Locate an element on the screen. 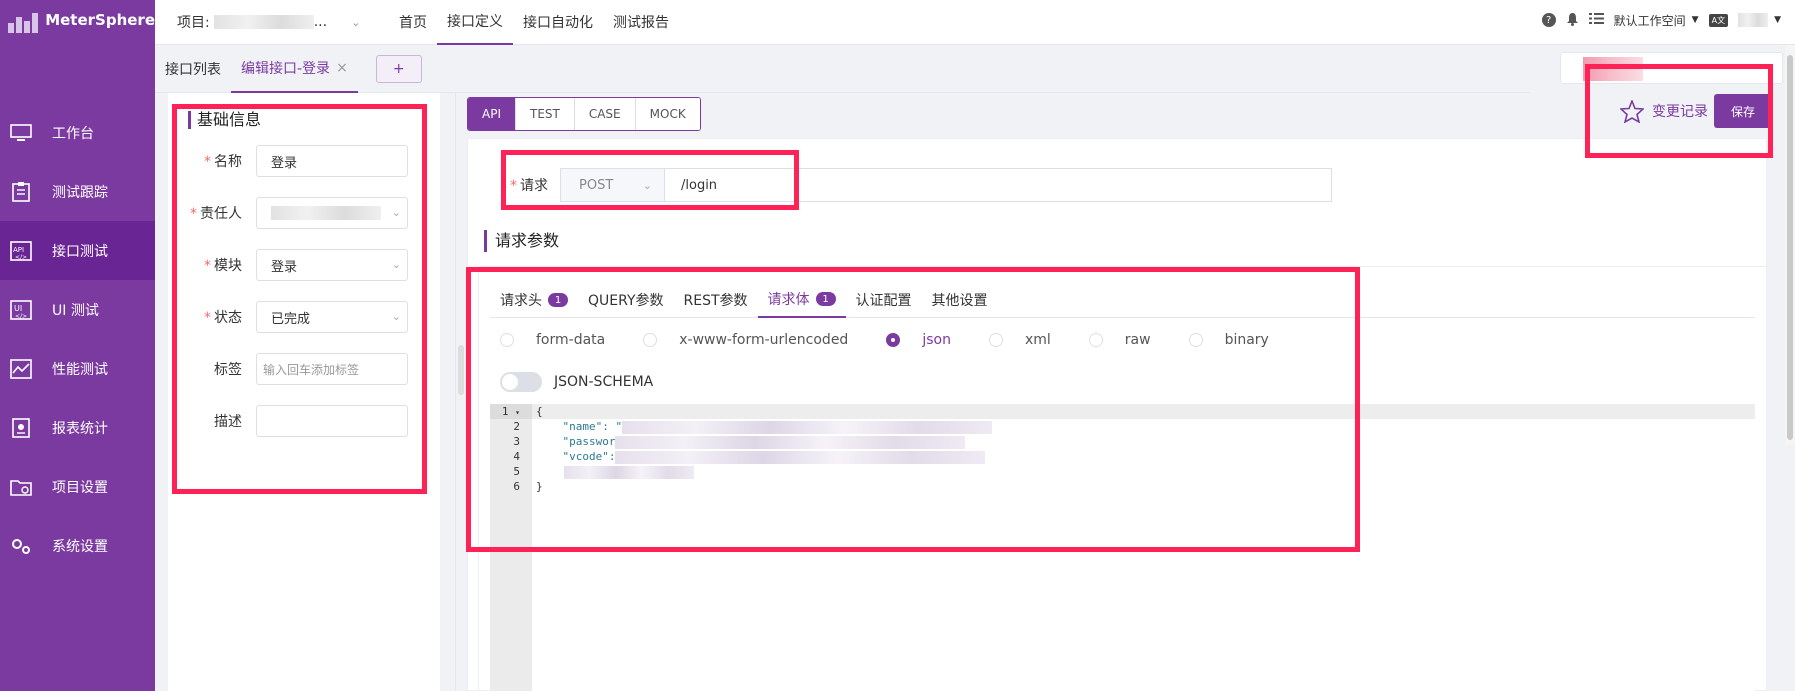 Image resolution: width=1795 pixels, height=691 pixels. add-tab-button: + is located at coordinates (398, 68).